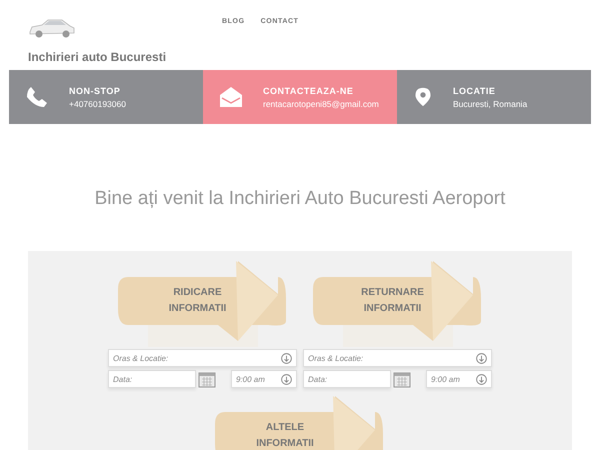 The height and width of the screenshot is (450, 600). Describe the element at coordinates (231, 97) in the screenshot. I see `envelope-icon` at that location.